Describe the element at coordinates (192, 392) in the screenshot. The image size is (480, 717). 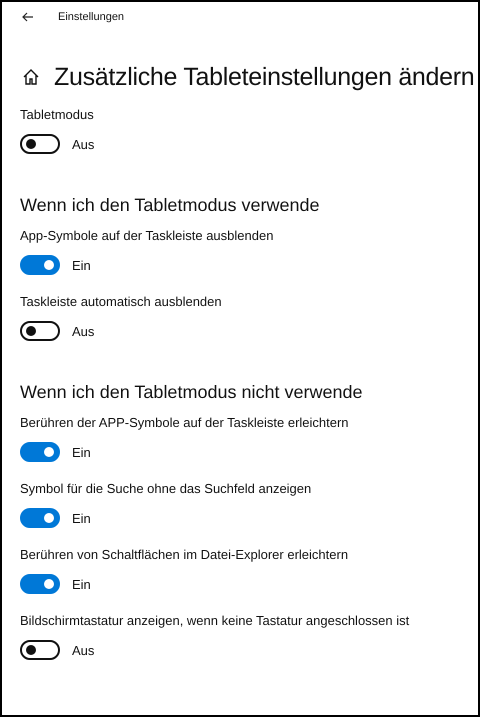
I see `section-heading: Wenn ich den Tabletmodus nicht verwende` at that location.